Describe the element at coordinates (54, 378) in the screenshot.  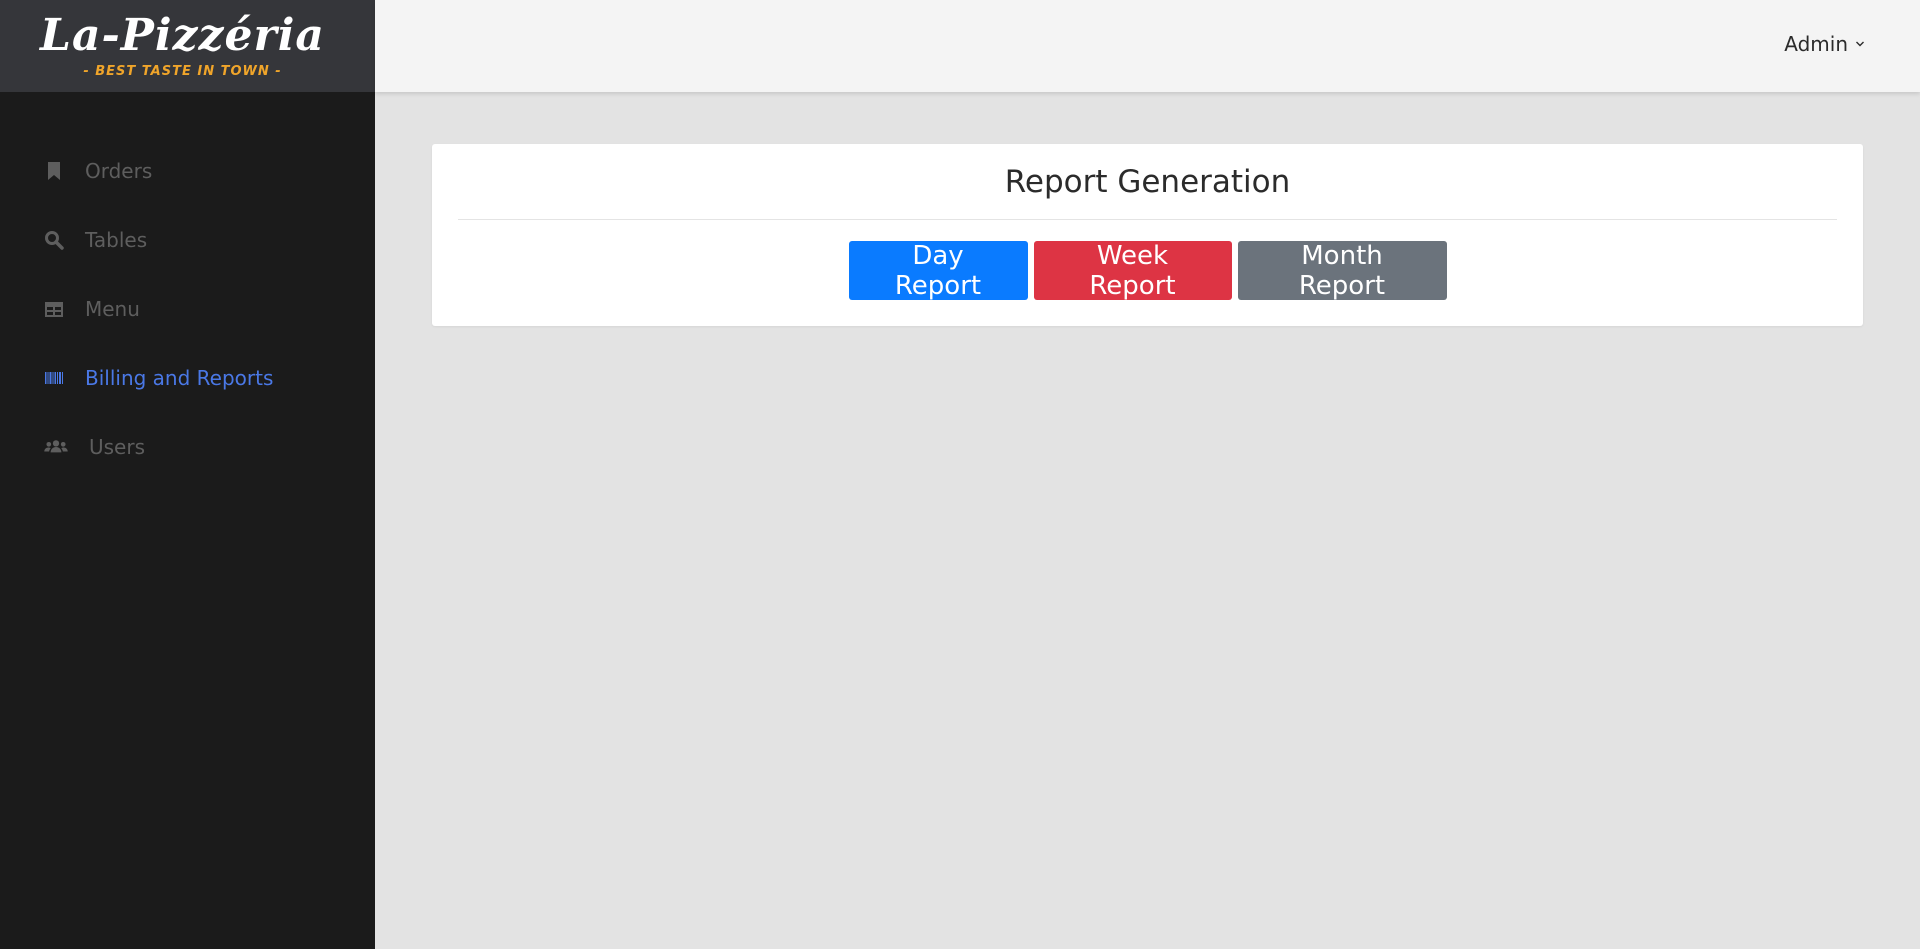
I see `barcode-icon` at that location.